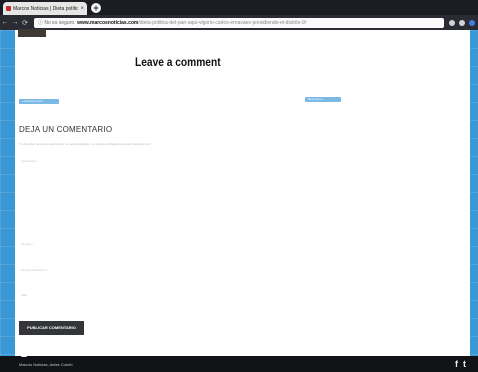 Image resolution: width=478 pixels, height=372 pixels. I want to click on tab-title: Marcos Noticias | Dieta política del pan, so click(46, 8).